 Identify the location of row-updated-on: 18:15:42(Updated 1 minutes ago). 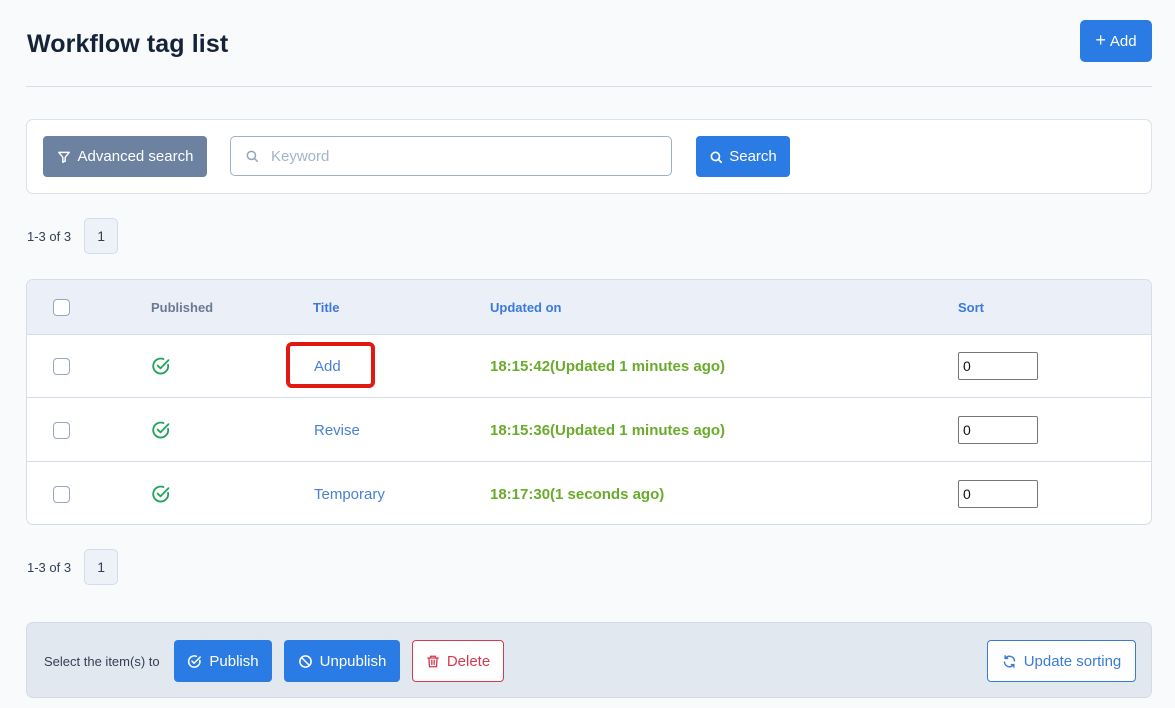
(608, 366).